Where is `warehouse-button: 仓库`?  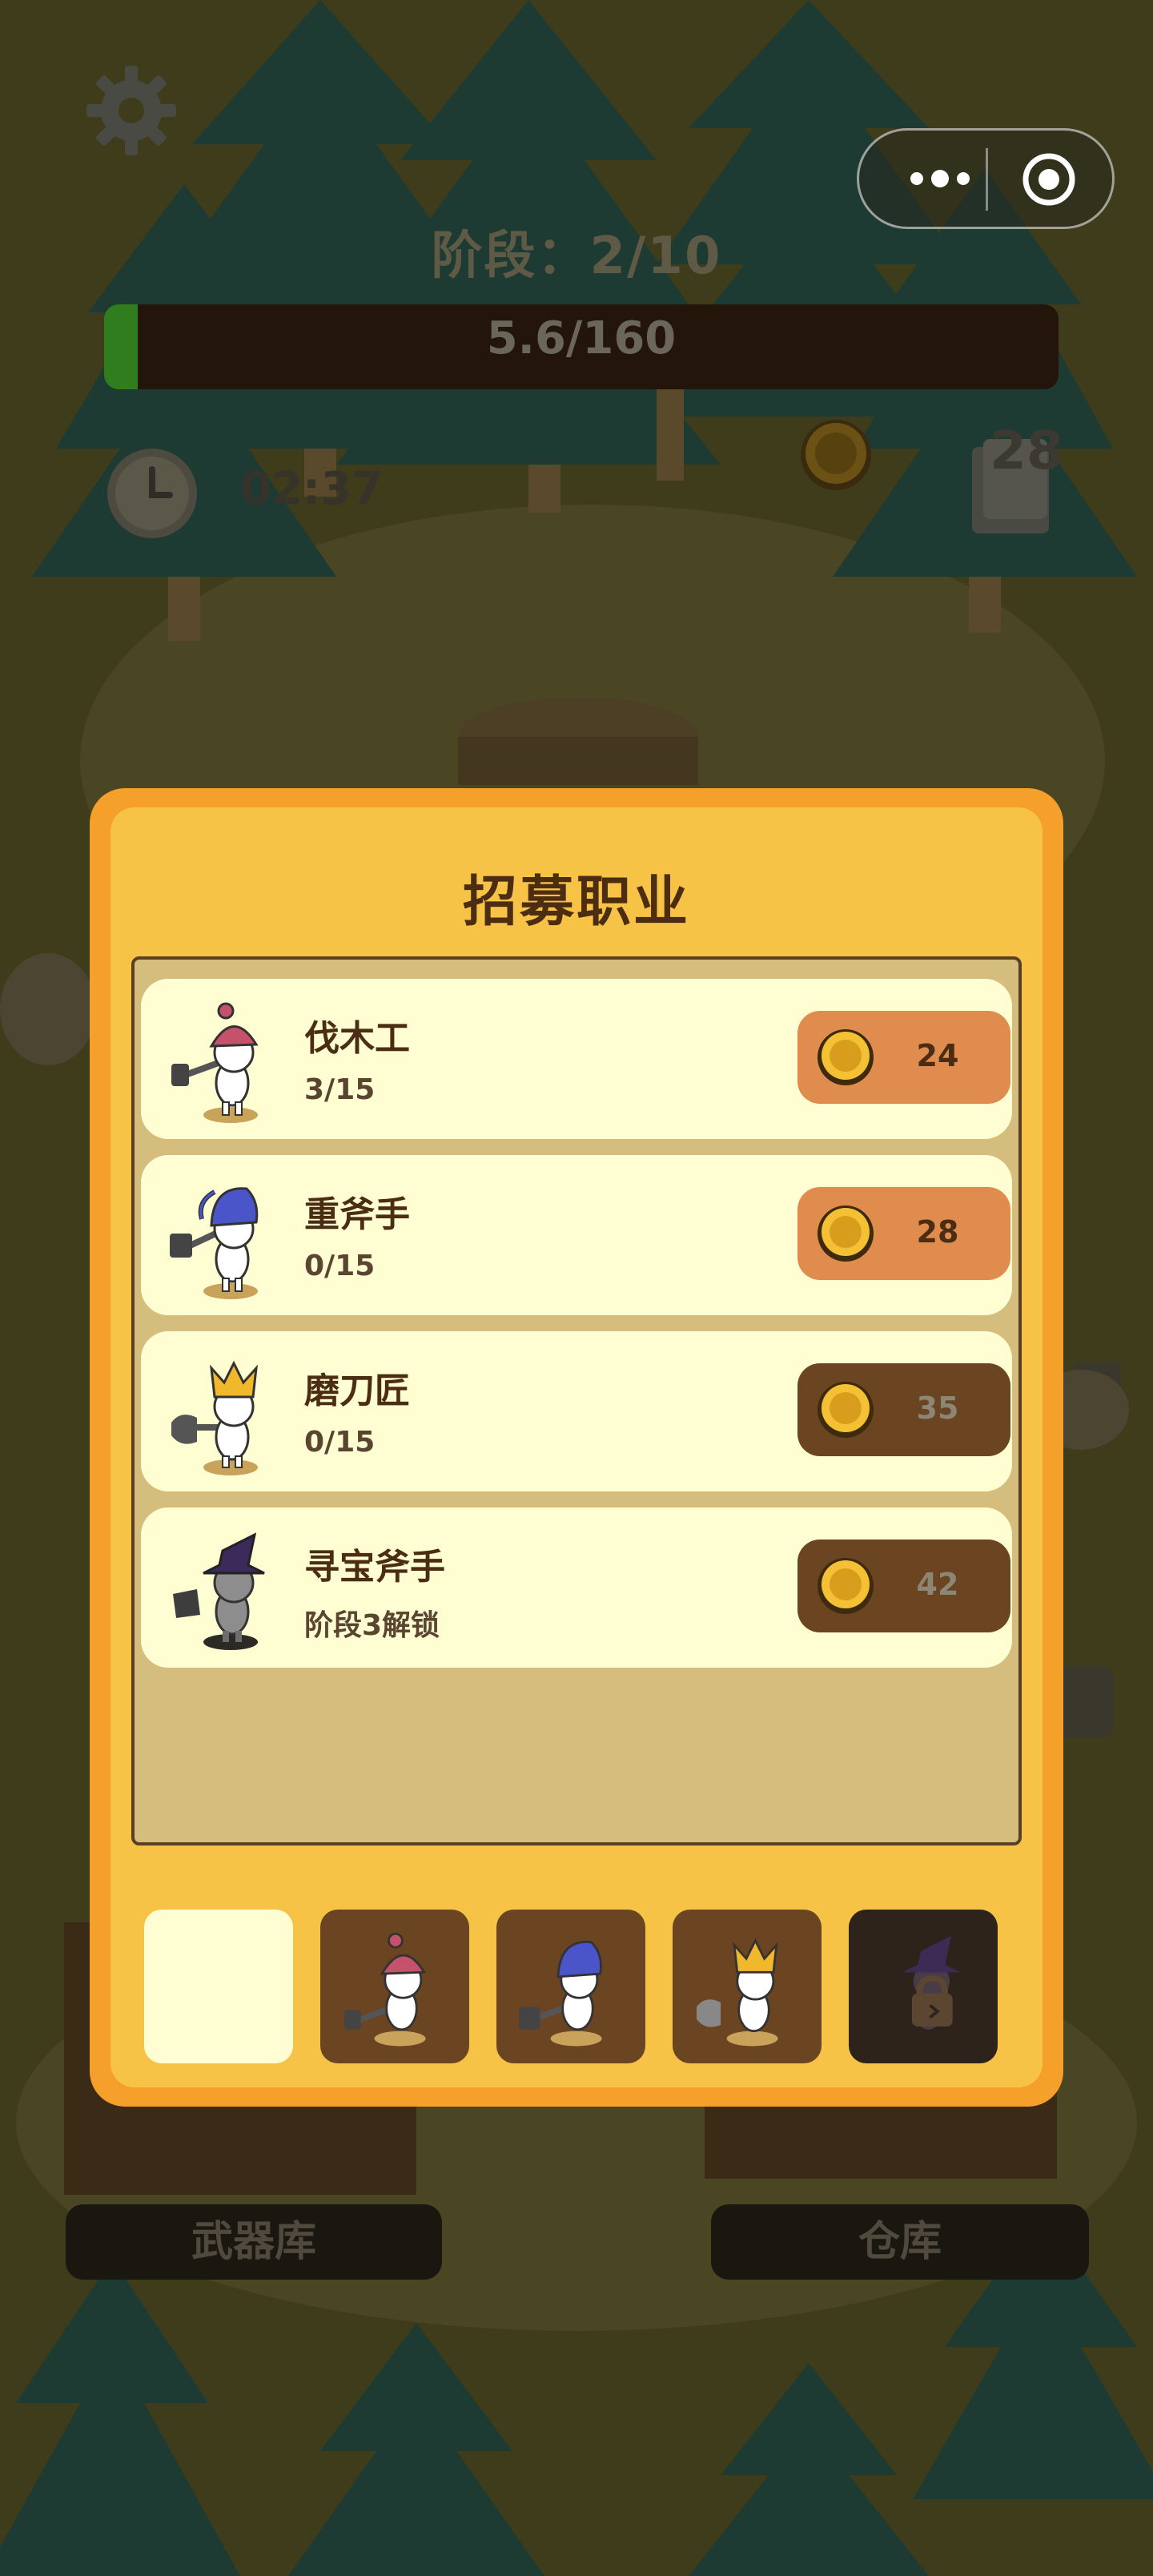 warehouse-button: 仓库 is located at coordinates (900, 2242).